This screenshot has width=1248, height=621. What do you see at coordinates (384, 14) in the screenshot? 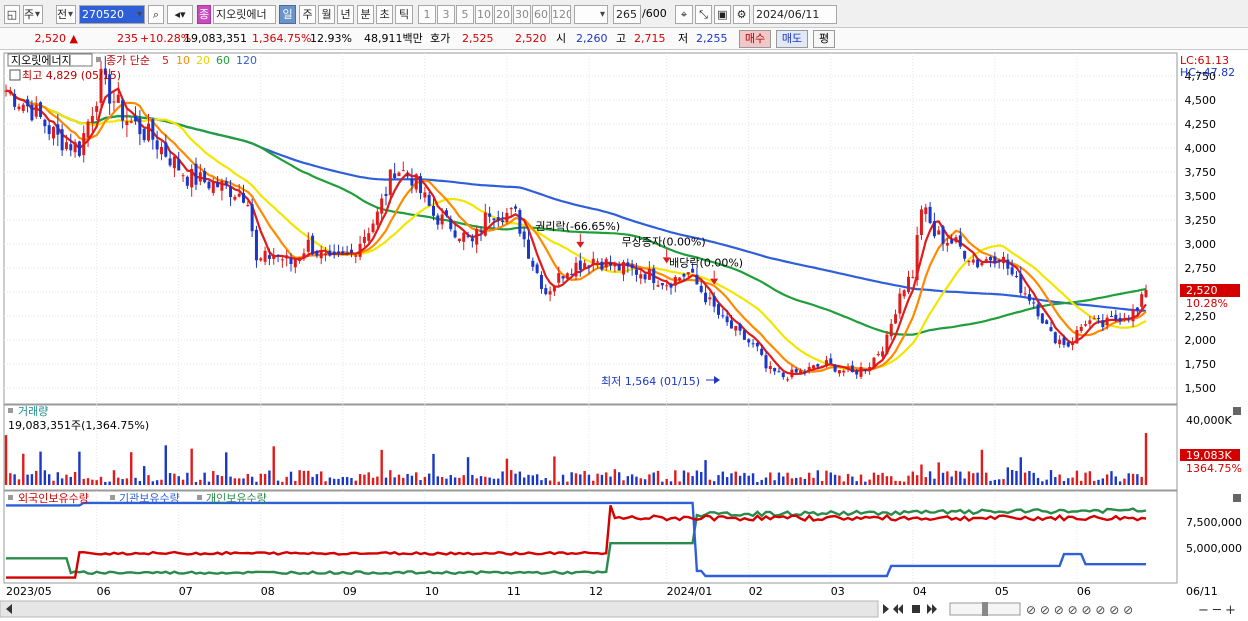
I see `tab-second: 초` at bounding box center [384, 14].